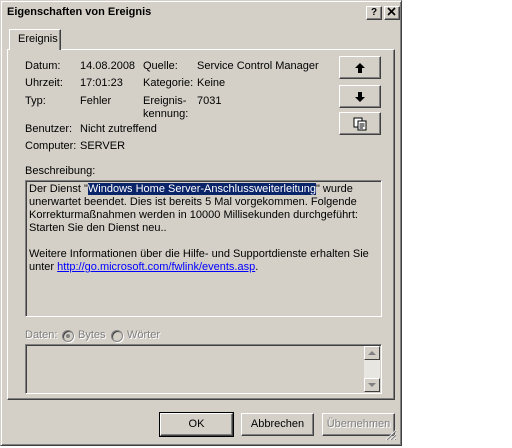 The image size is (512, 448). What do you see at coordinates (168, 83) in the screenshot?
I see `kategorie-label: Kategorie:` at bounding box center [168, 83].